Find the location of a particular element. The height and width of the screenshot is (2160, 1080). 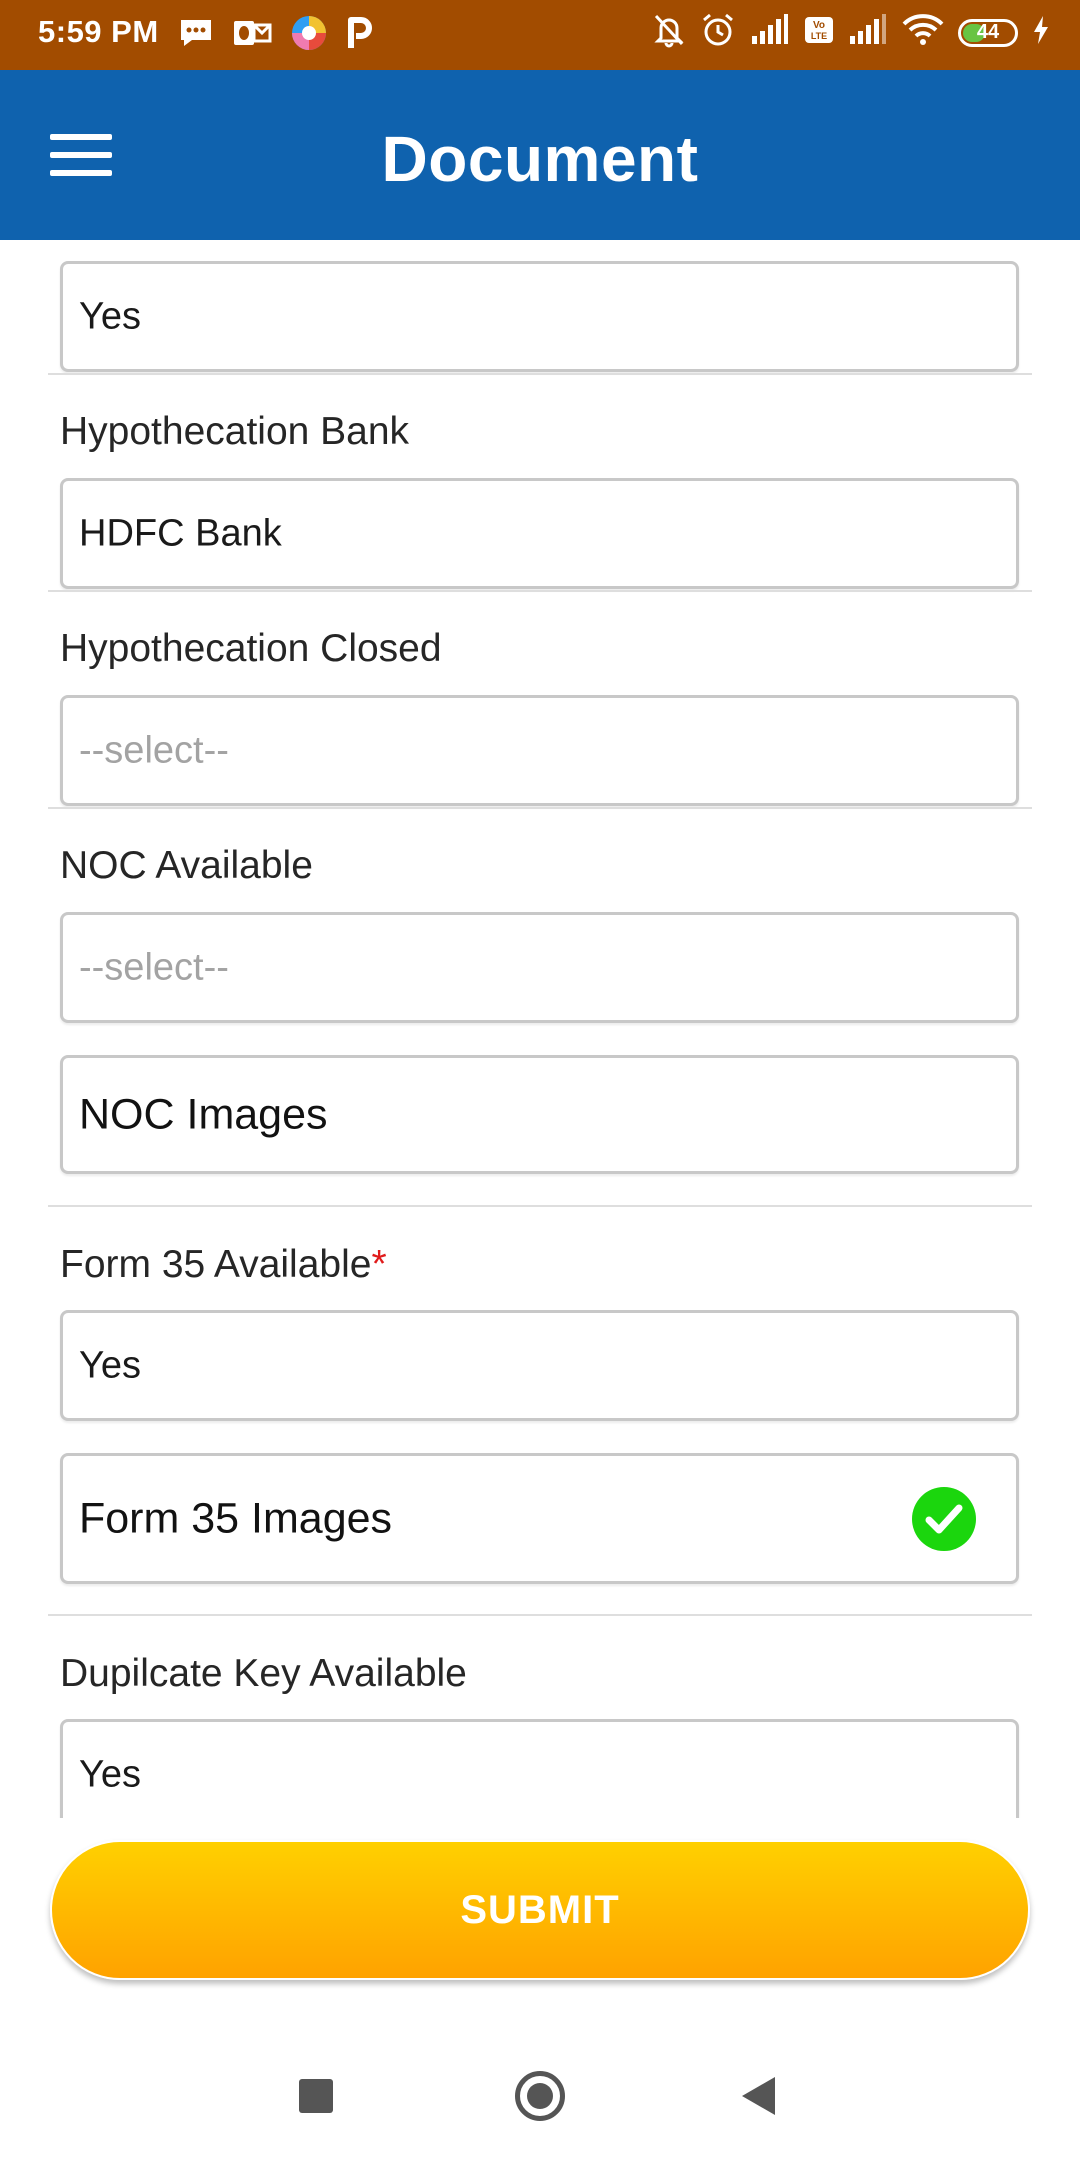

status-right-icons: Vo LTE 44 is located at coordinates (851, 32).